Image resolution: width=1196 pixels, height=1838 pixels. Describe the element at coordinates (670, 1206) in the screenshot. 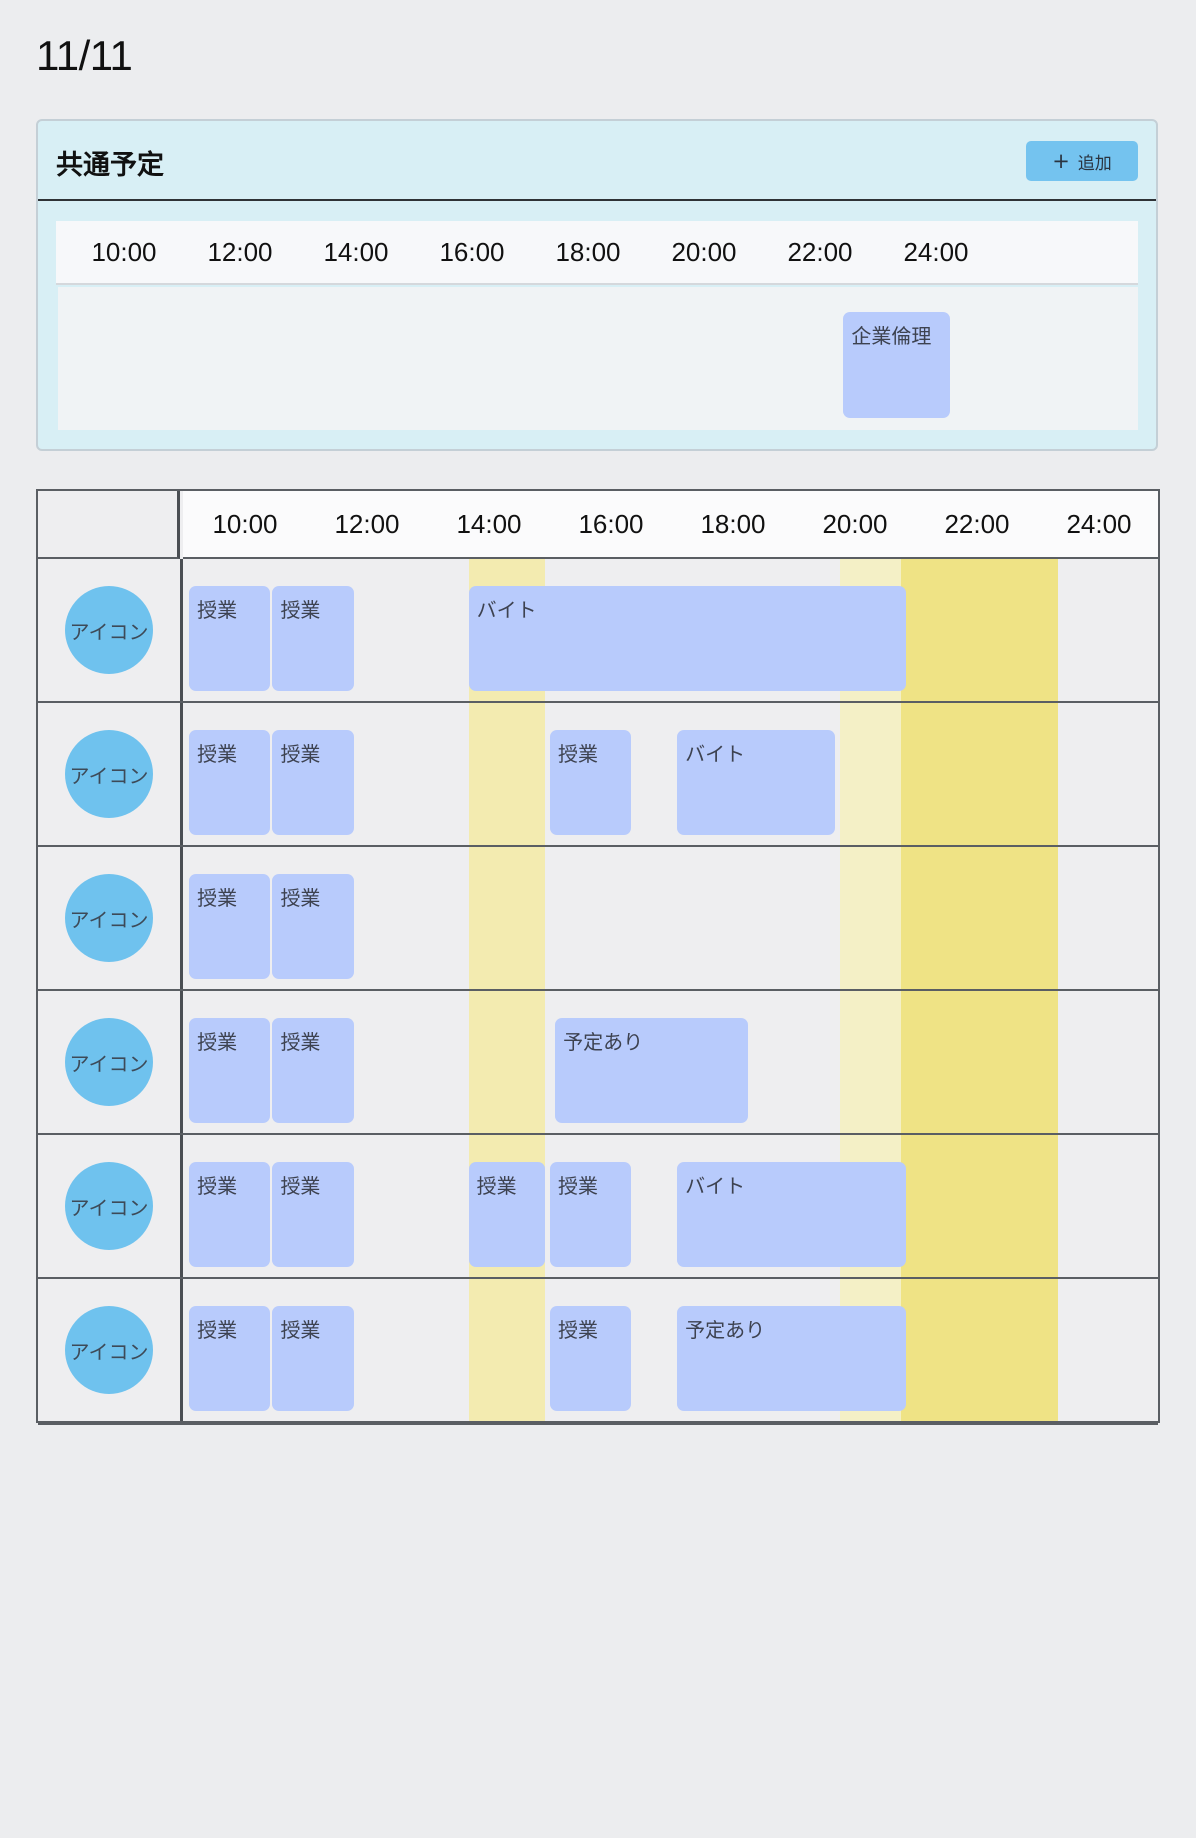

I see `member-row-timeline: 授業 授業 授業 授業 バイト` at that location.